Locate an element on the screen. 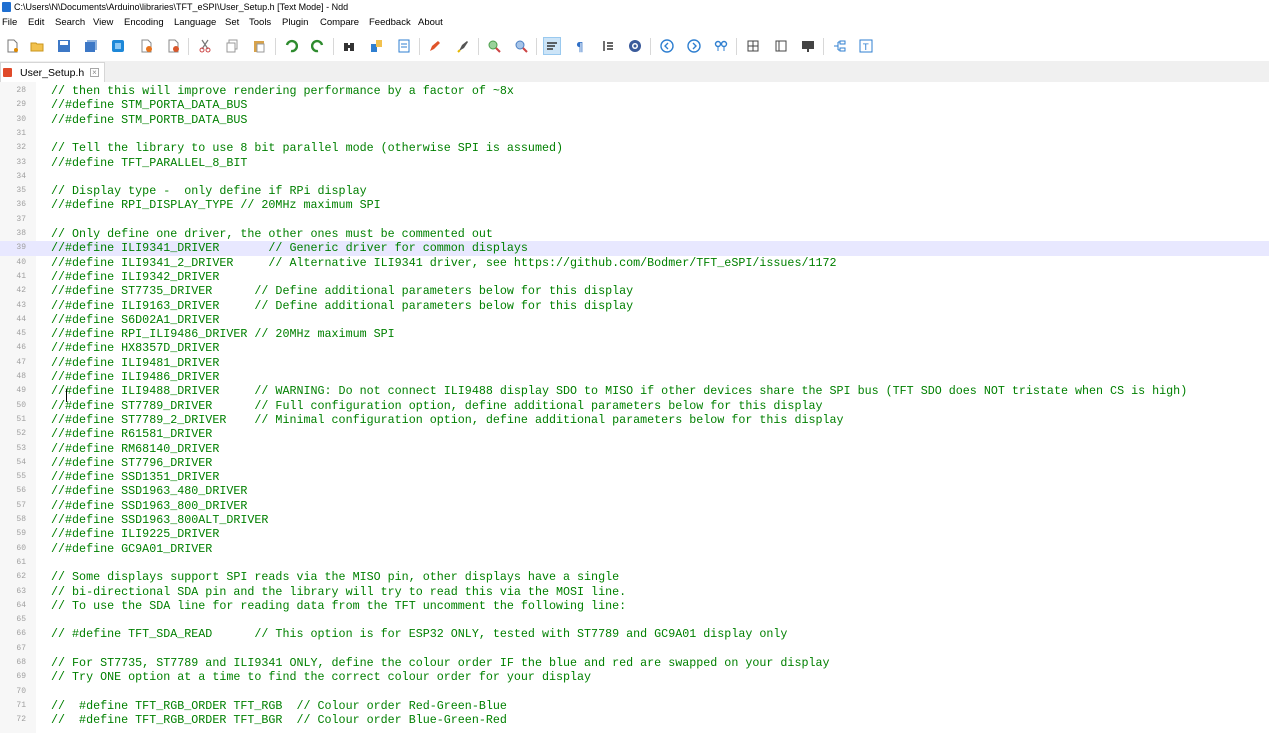 The width and height of the screenshot is (1269, 733). tab-user-setup: User_Setup.h × is located at coordinates (52, 72).